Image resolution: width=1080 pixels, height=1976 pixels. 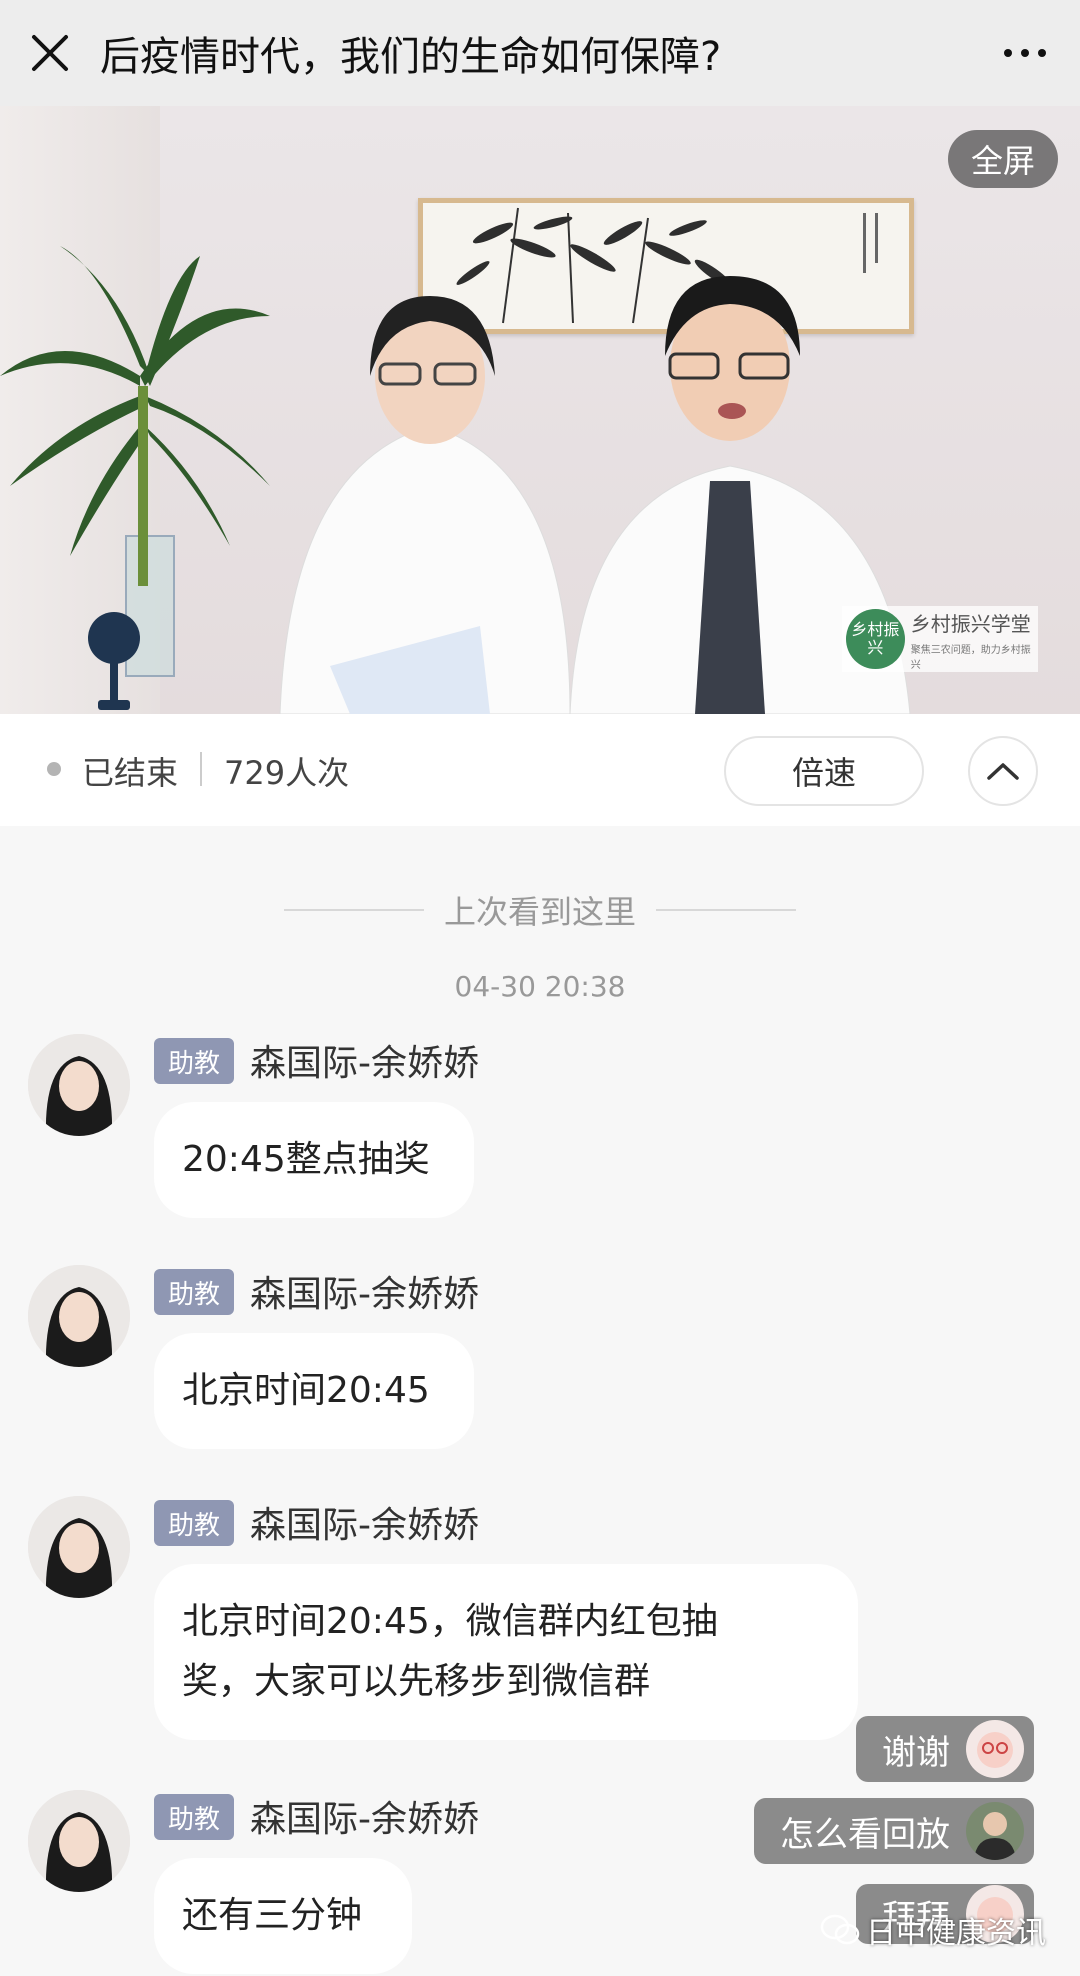 What do you see at coordinates (306, 1159) in the screenshot?
I see `message-text: 20:45整点抽奖` at bounding box center [306, 1159].